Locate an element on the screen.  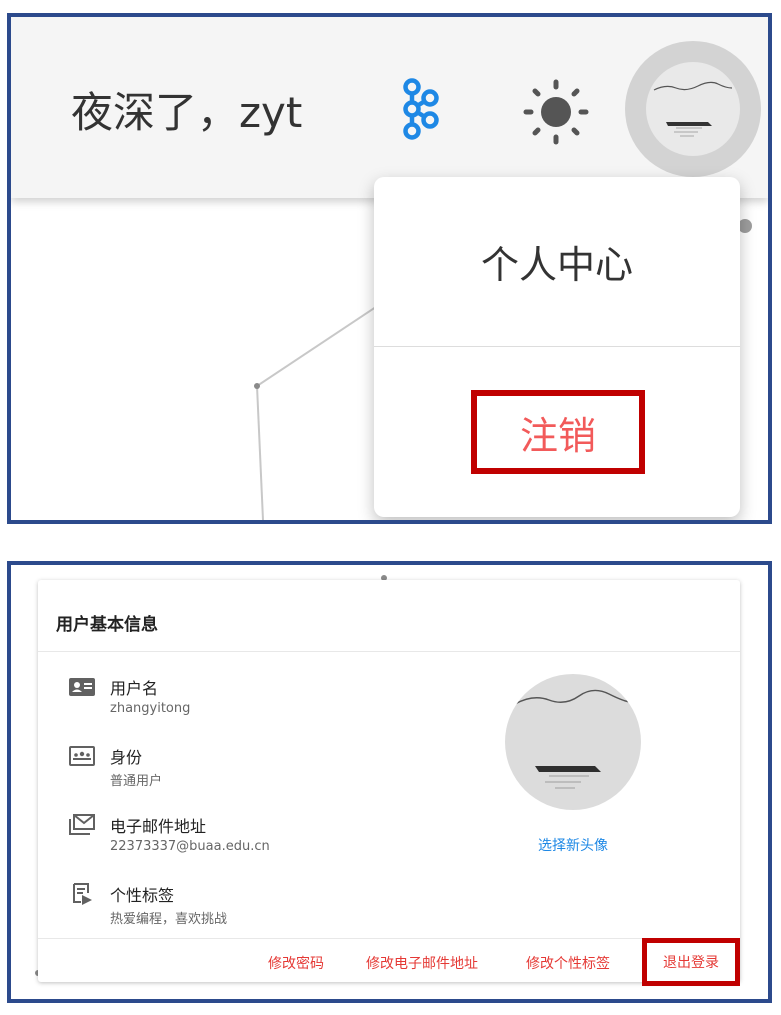
logout-button: 退出登录 is located at coordinates (691, 962).